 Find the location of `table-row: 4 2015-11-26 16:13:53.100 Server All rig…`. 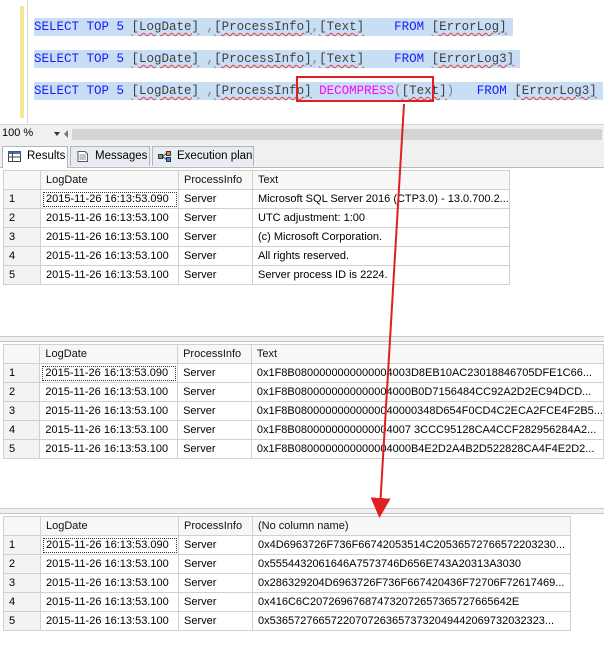

table-row: 4 2015-11-26 16:13:53.100 Server All rig… is located at coordinates (256, 256).